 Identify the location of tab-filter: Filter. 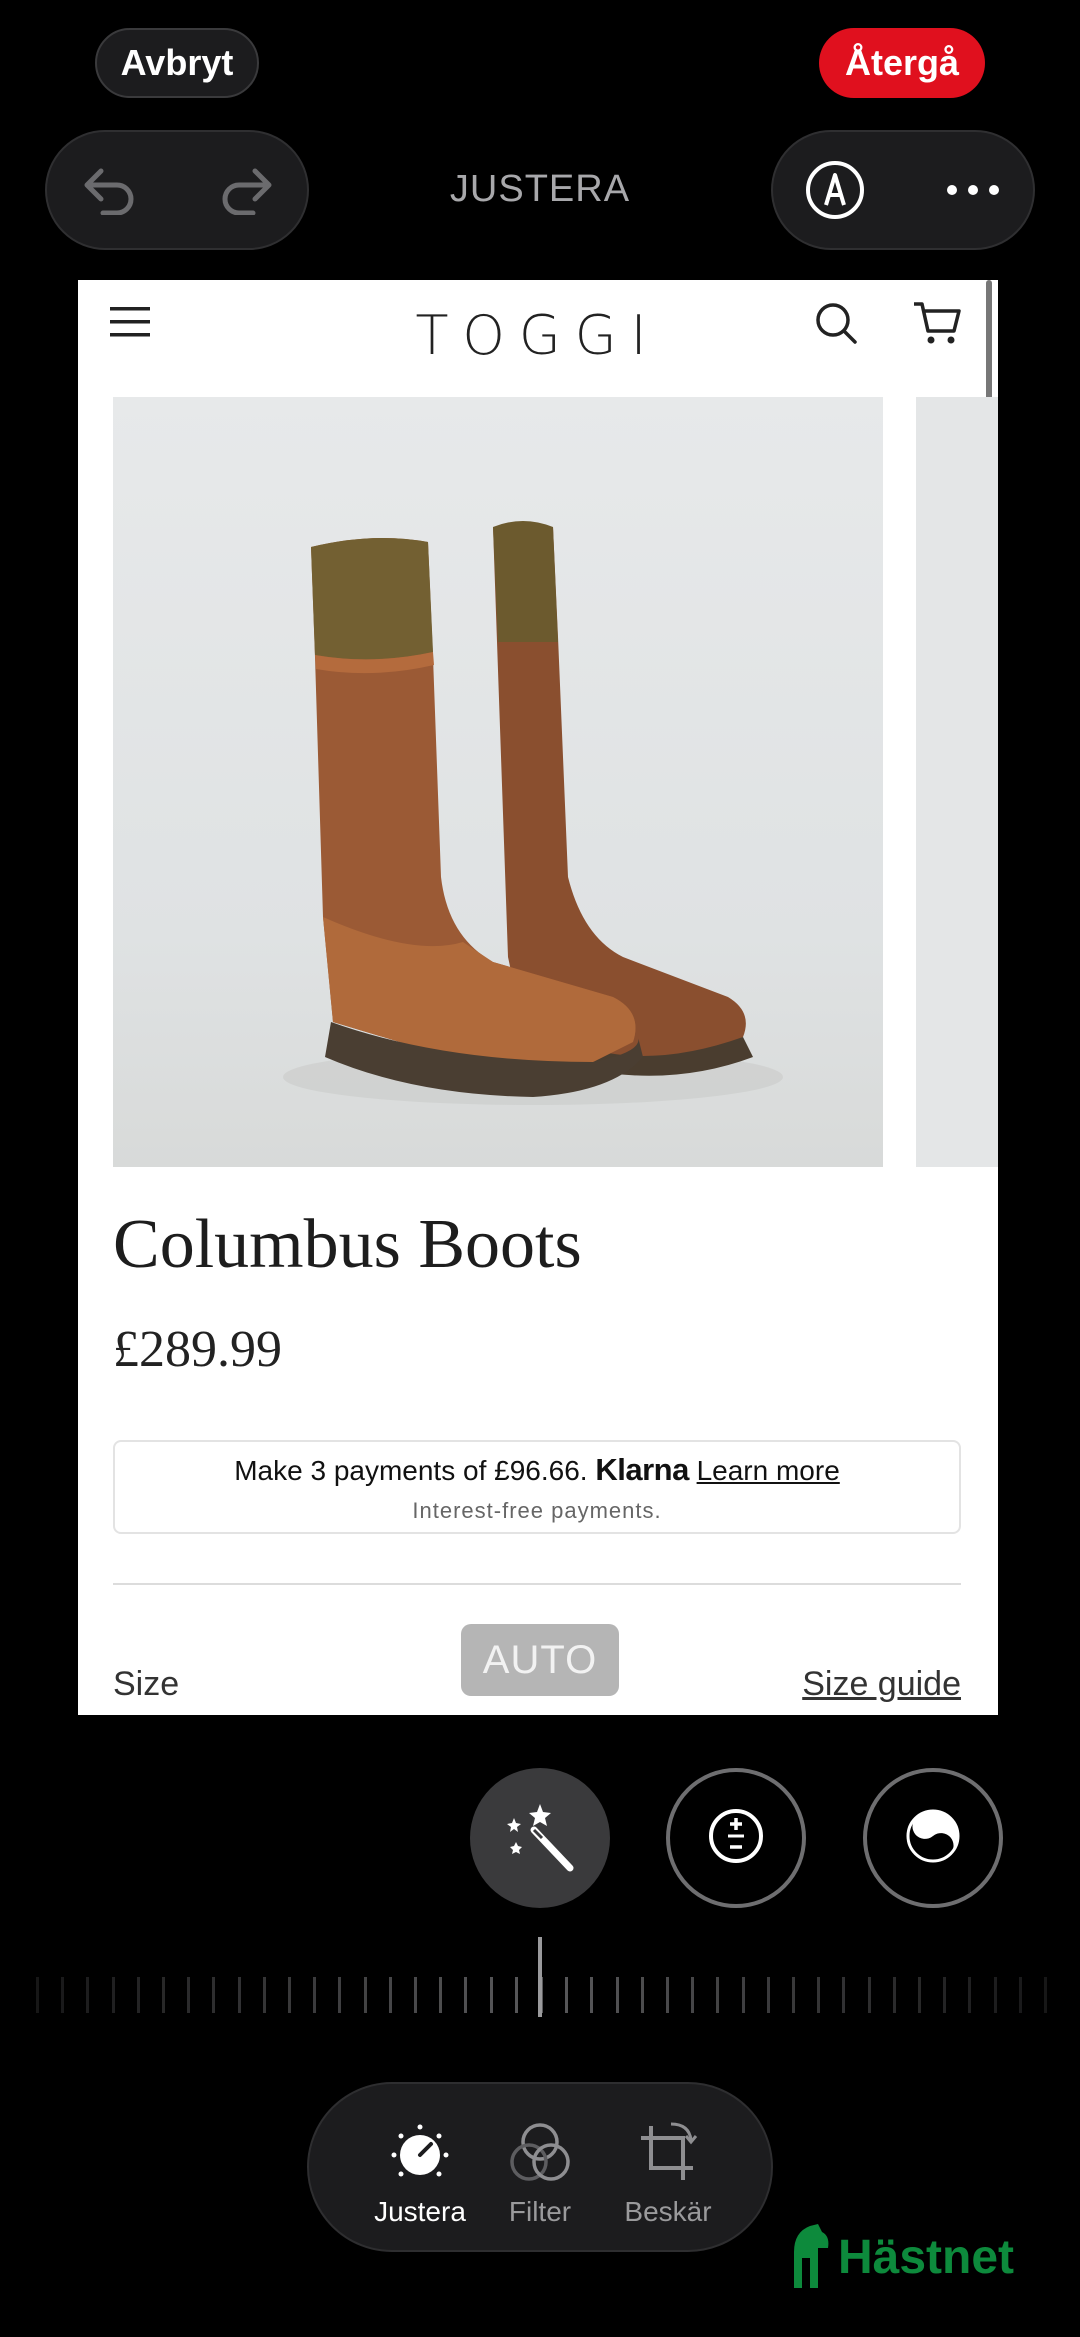
(540, 2167).